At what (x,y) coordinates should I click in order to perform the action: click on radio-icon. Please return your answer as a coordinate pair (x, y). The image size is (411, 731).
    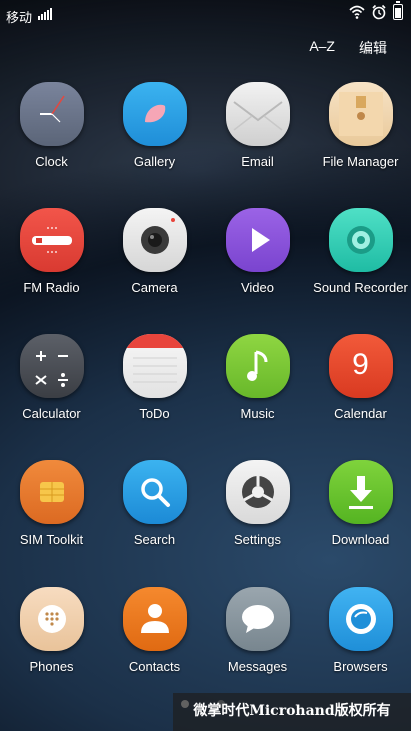
    Looking at the image, I should click on (51, 240).